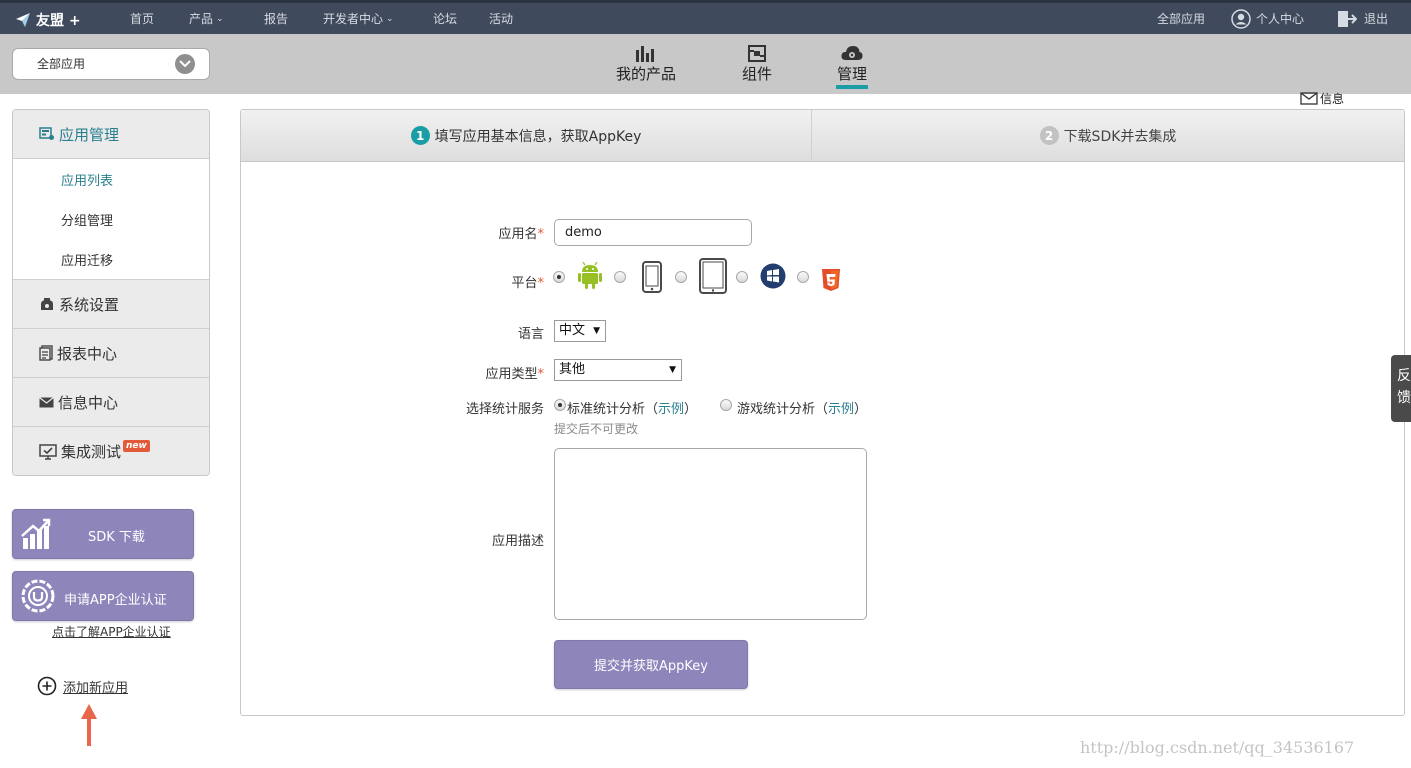 The width and height of the screenshot is (1411, 768). Describe the element at coordinates (1362, 18) in the screenshot. I see `logout-link: 退出` at that location.